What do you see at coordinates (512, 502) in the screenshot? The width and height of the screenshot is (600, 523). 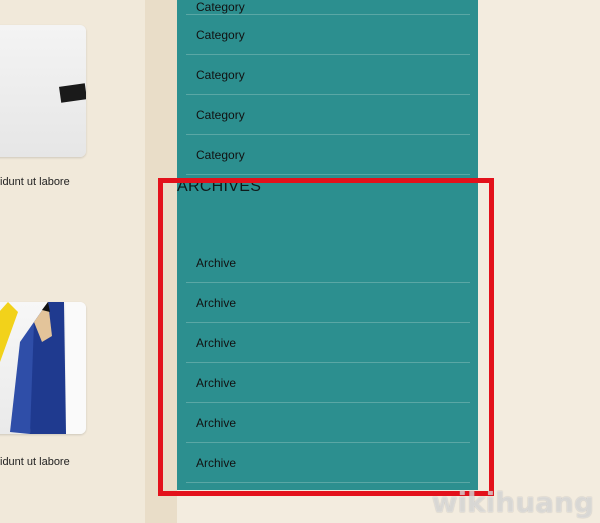 I see `watermark-logo: wikihuang` at bounding box center [512, 502].